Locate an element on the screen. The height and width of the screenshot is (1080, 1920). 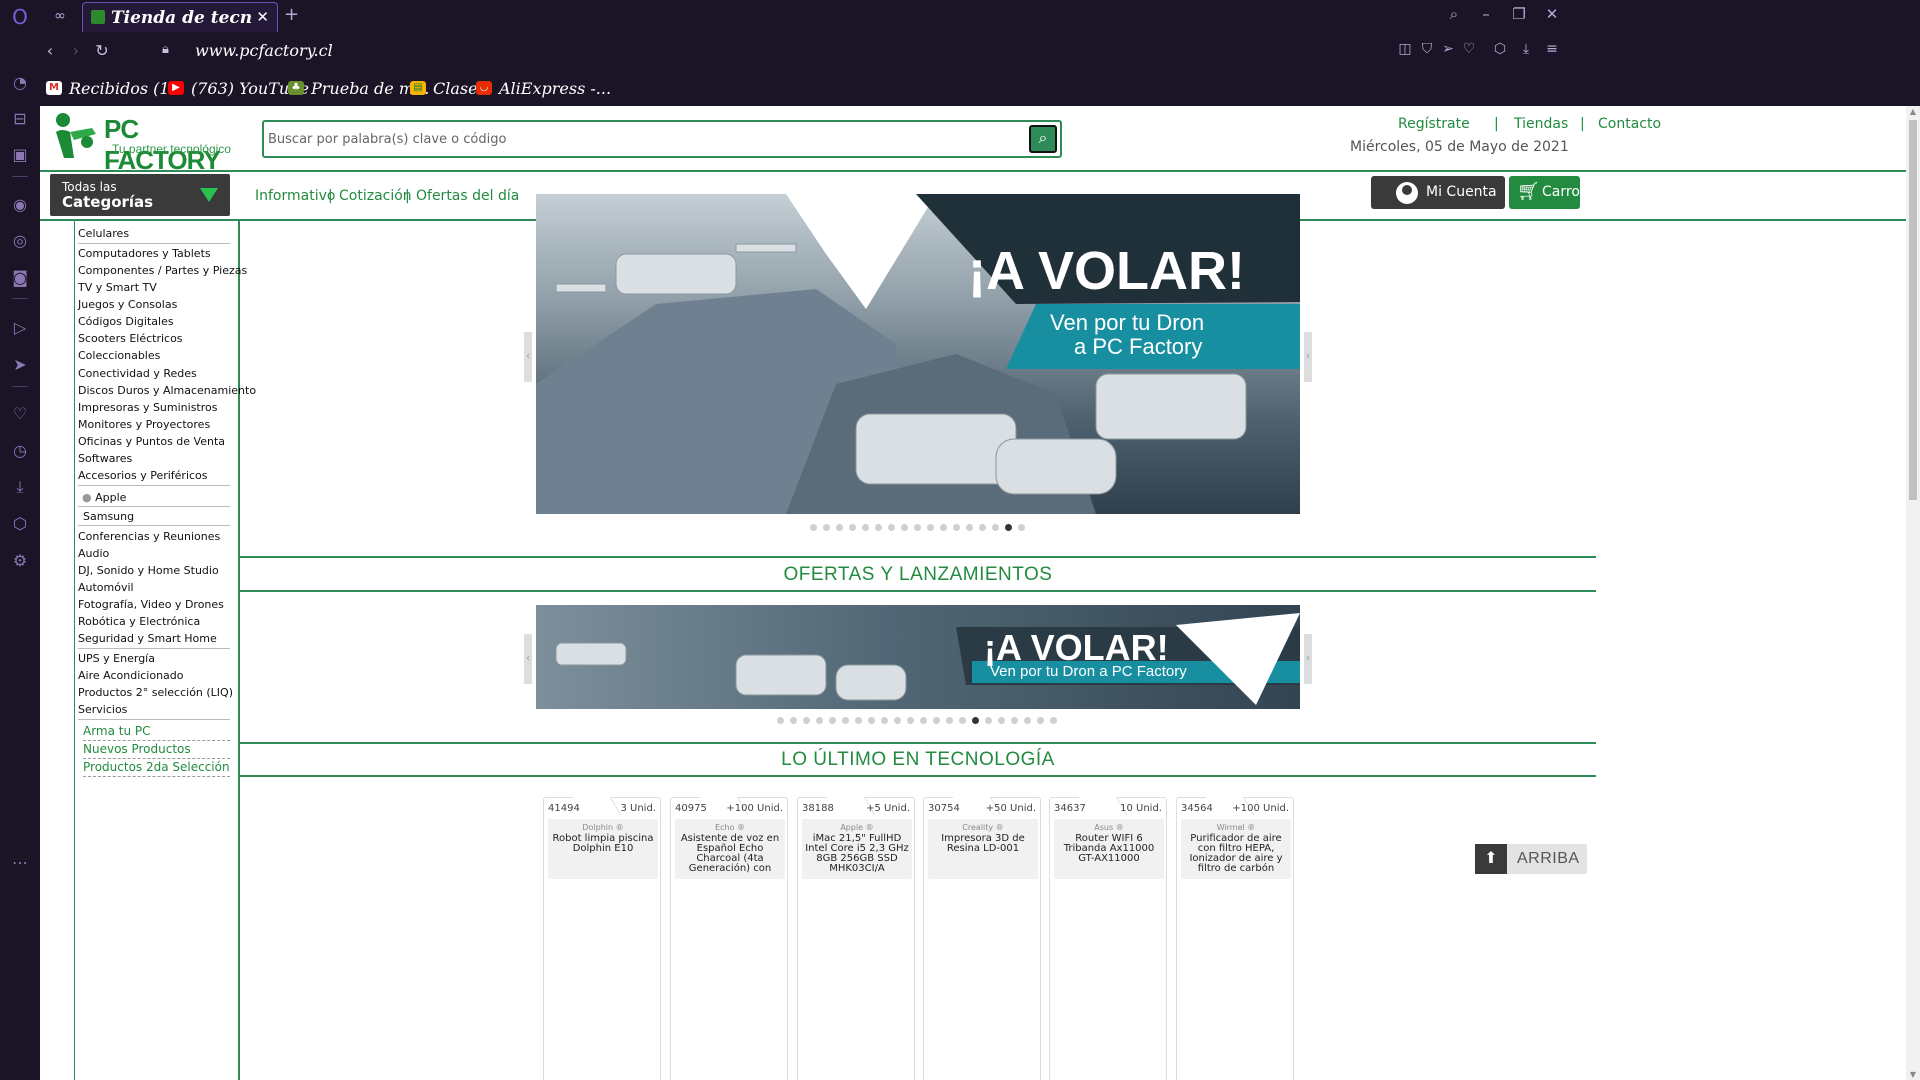
page-scrollbar: ▲ ▼ is located at coordinates (1913, 593).